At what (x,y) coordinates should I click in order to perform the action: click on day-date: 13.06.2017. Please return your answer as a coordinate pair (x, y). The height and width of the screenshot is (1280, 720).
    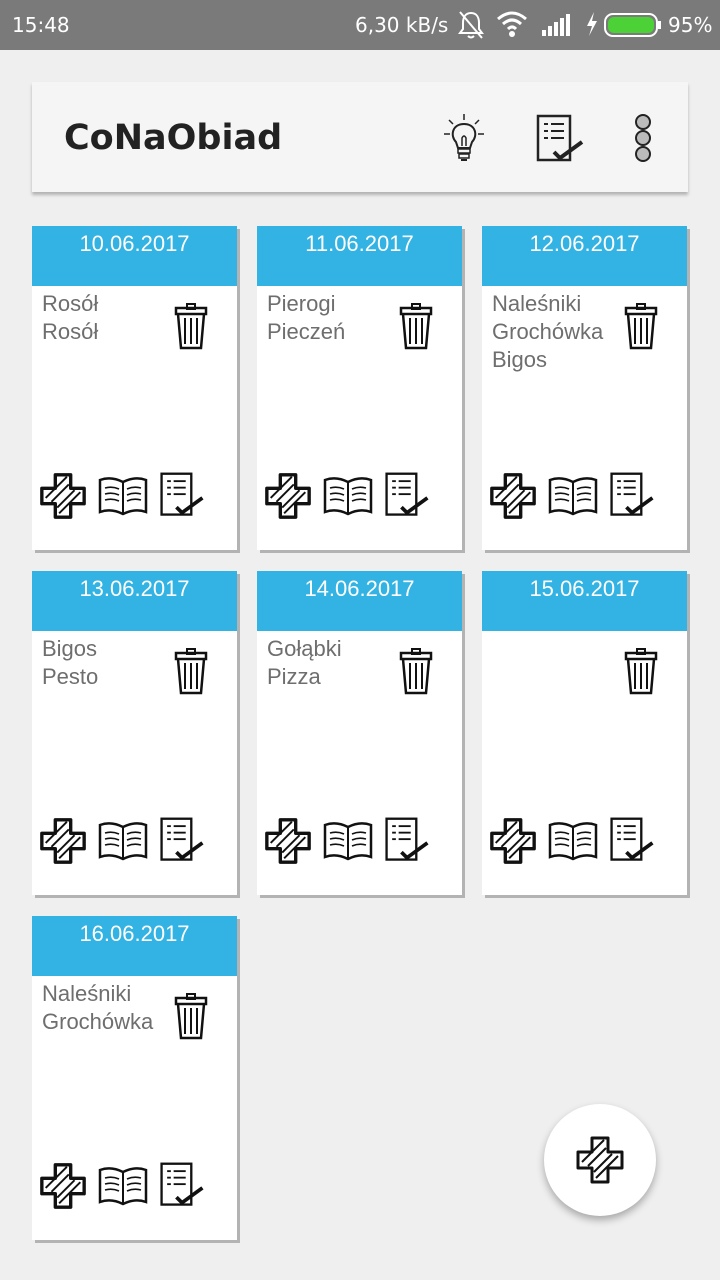
    Looking at the image, I should click on (134, 601).